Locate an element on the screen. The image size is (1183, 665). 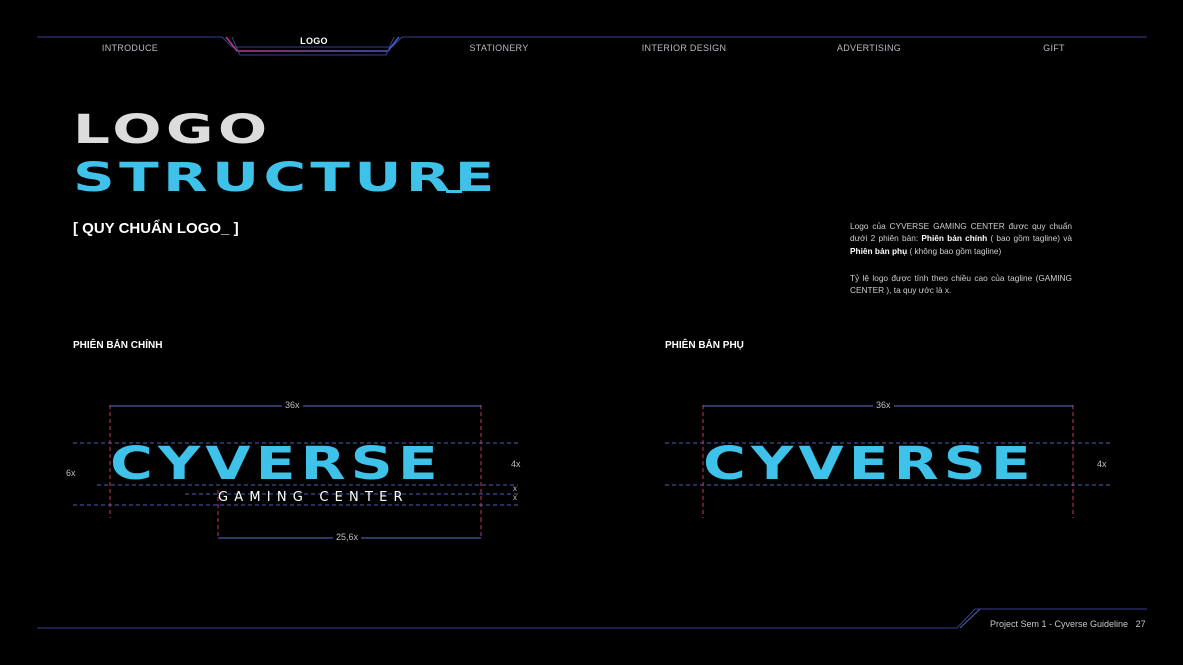
footer: Project Sem 1 - Cyverse Guideline 27 is located at coordinates (1068, 624).